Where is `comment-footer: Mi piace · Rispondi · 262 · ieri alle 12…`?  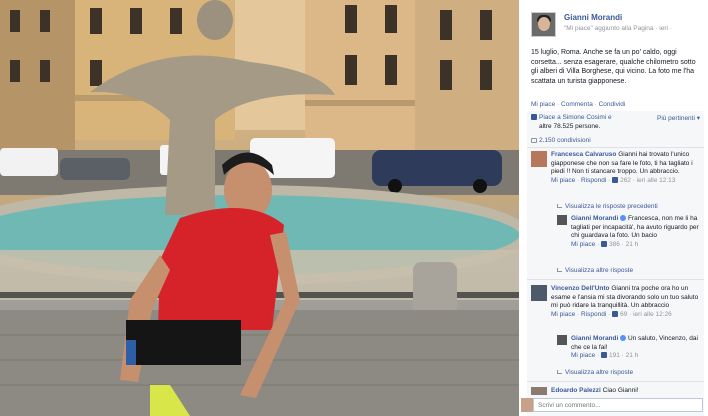 comment-footer: Mi piace · Rispondi · 262 · ieri alle 12… is located at coordinates (613, 180).